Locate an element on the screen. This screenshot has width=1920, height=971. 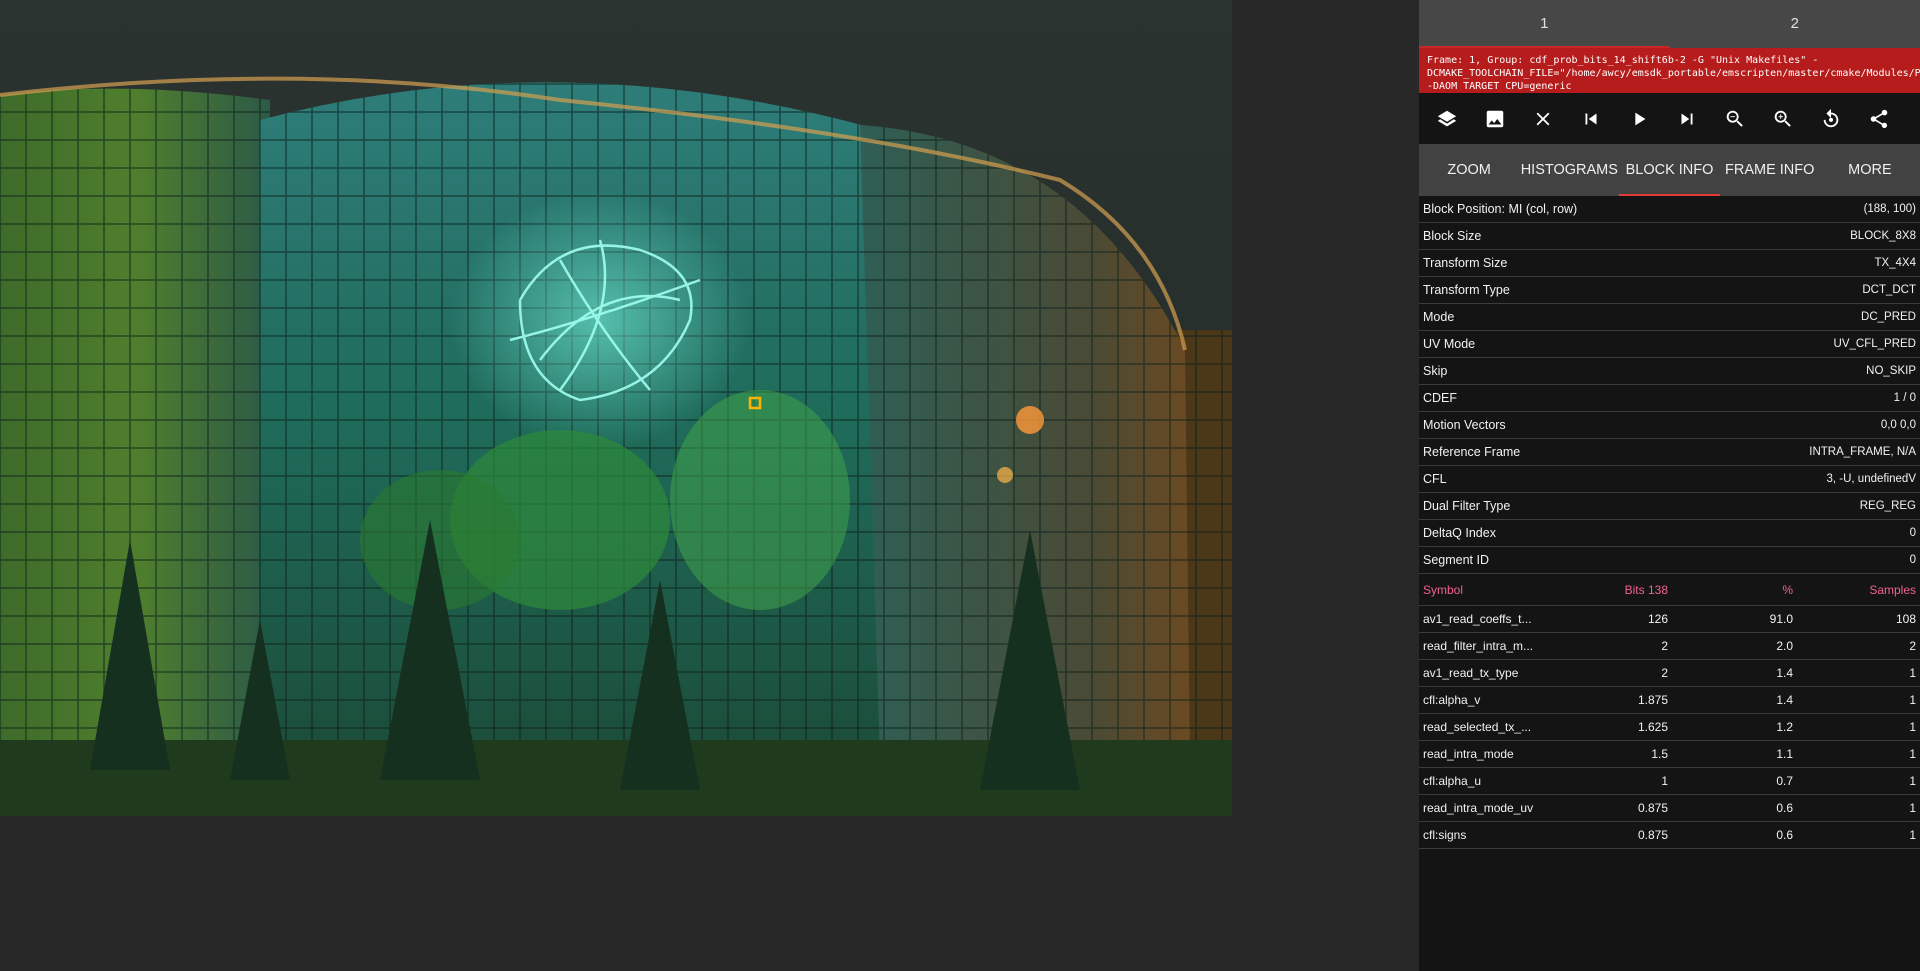
symbol-name: cfl:alpha_v is located at coordinates (1452, 700).